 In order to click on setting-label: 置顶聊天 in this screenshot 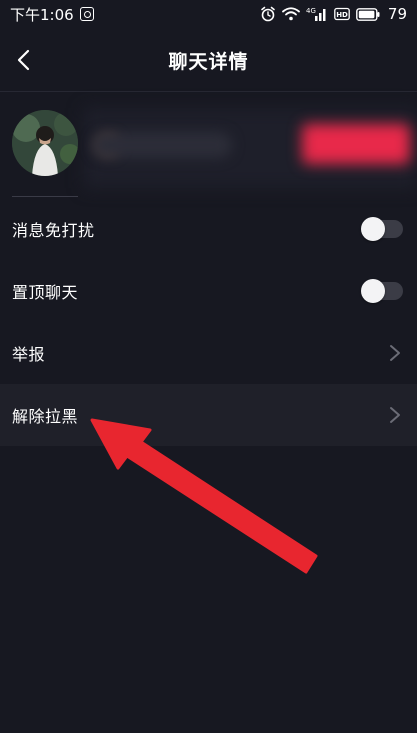, I will do `click(45, 292)`.